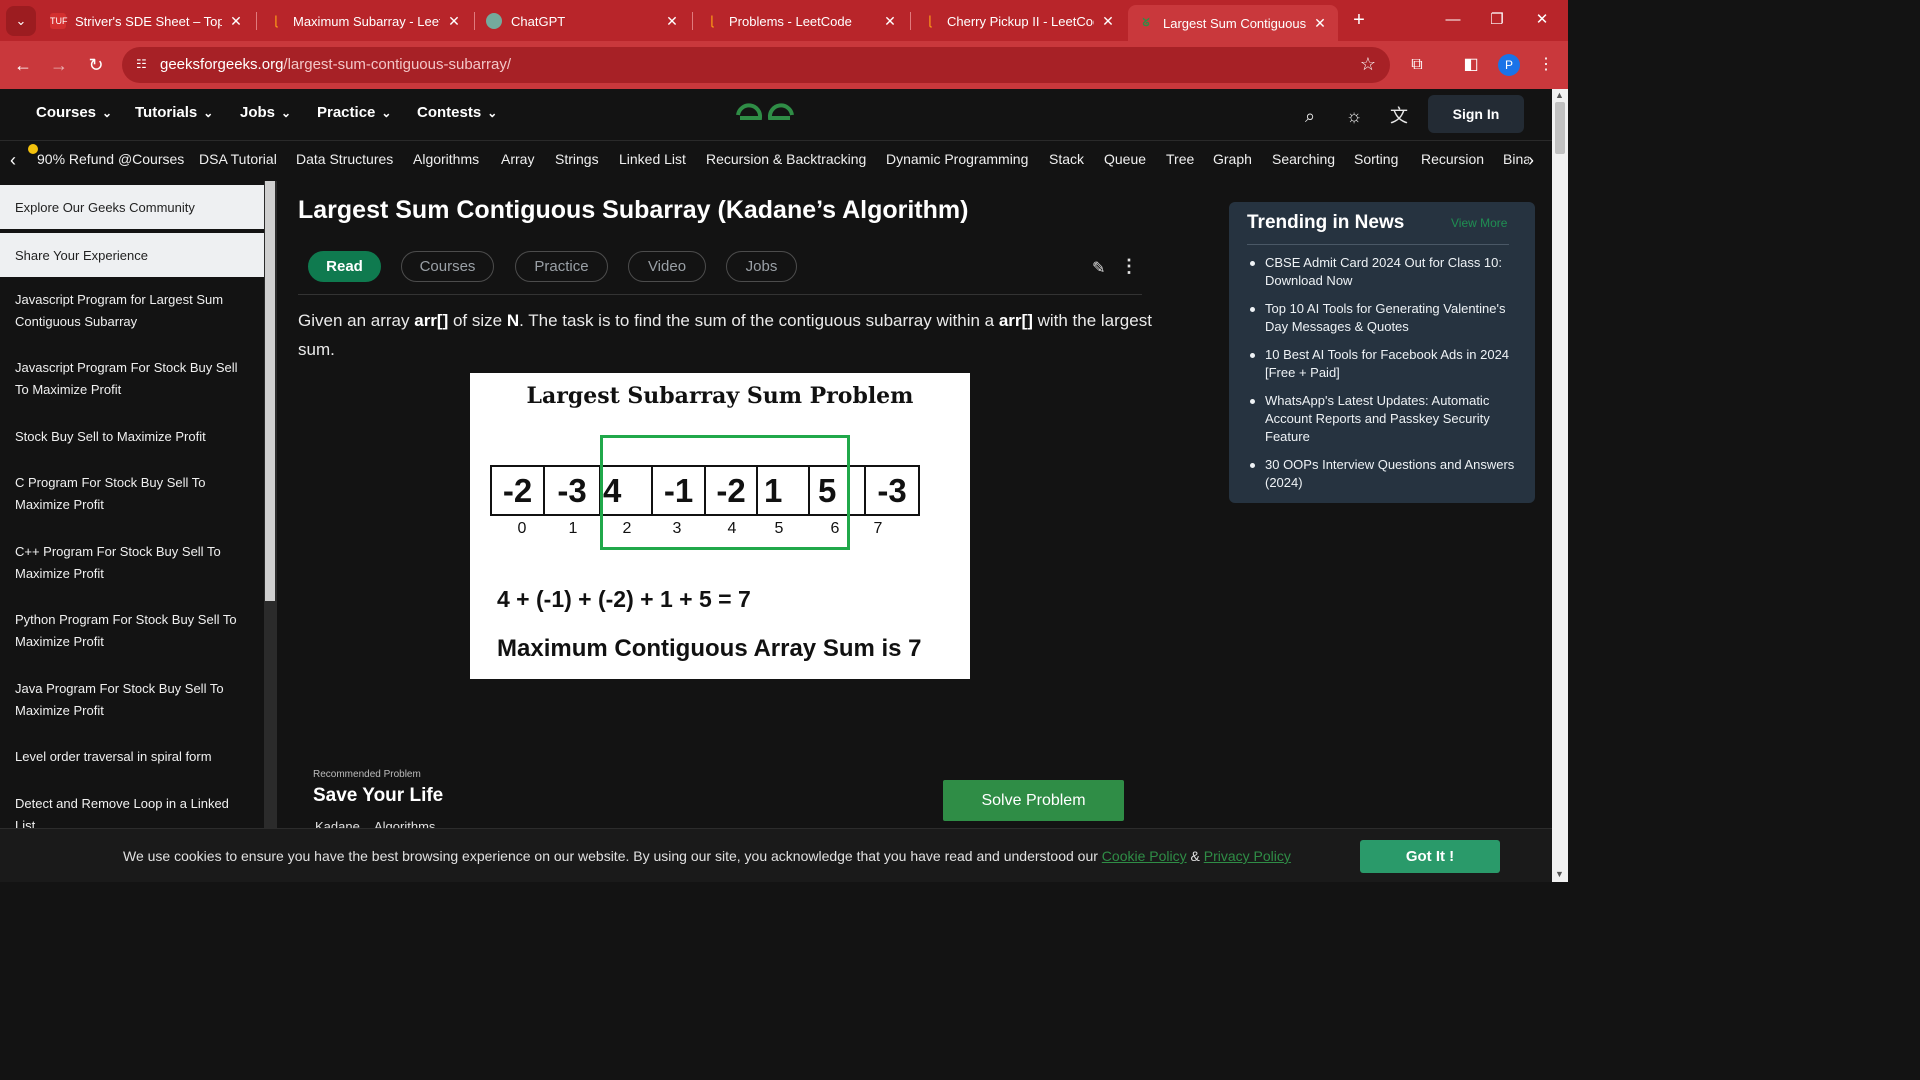 The height and width of the screenshot is (1080, 1920). What do you see at coordinates (667, 266) in the screenshot?
I see `tab-video: Video` at bounding box center [667, 266].